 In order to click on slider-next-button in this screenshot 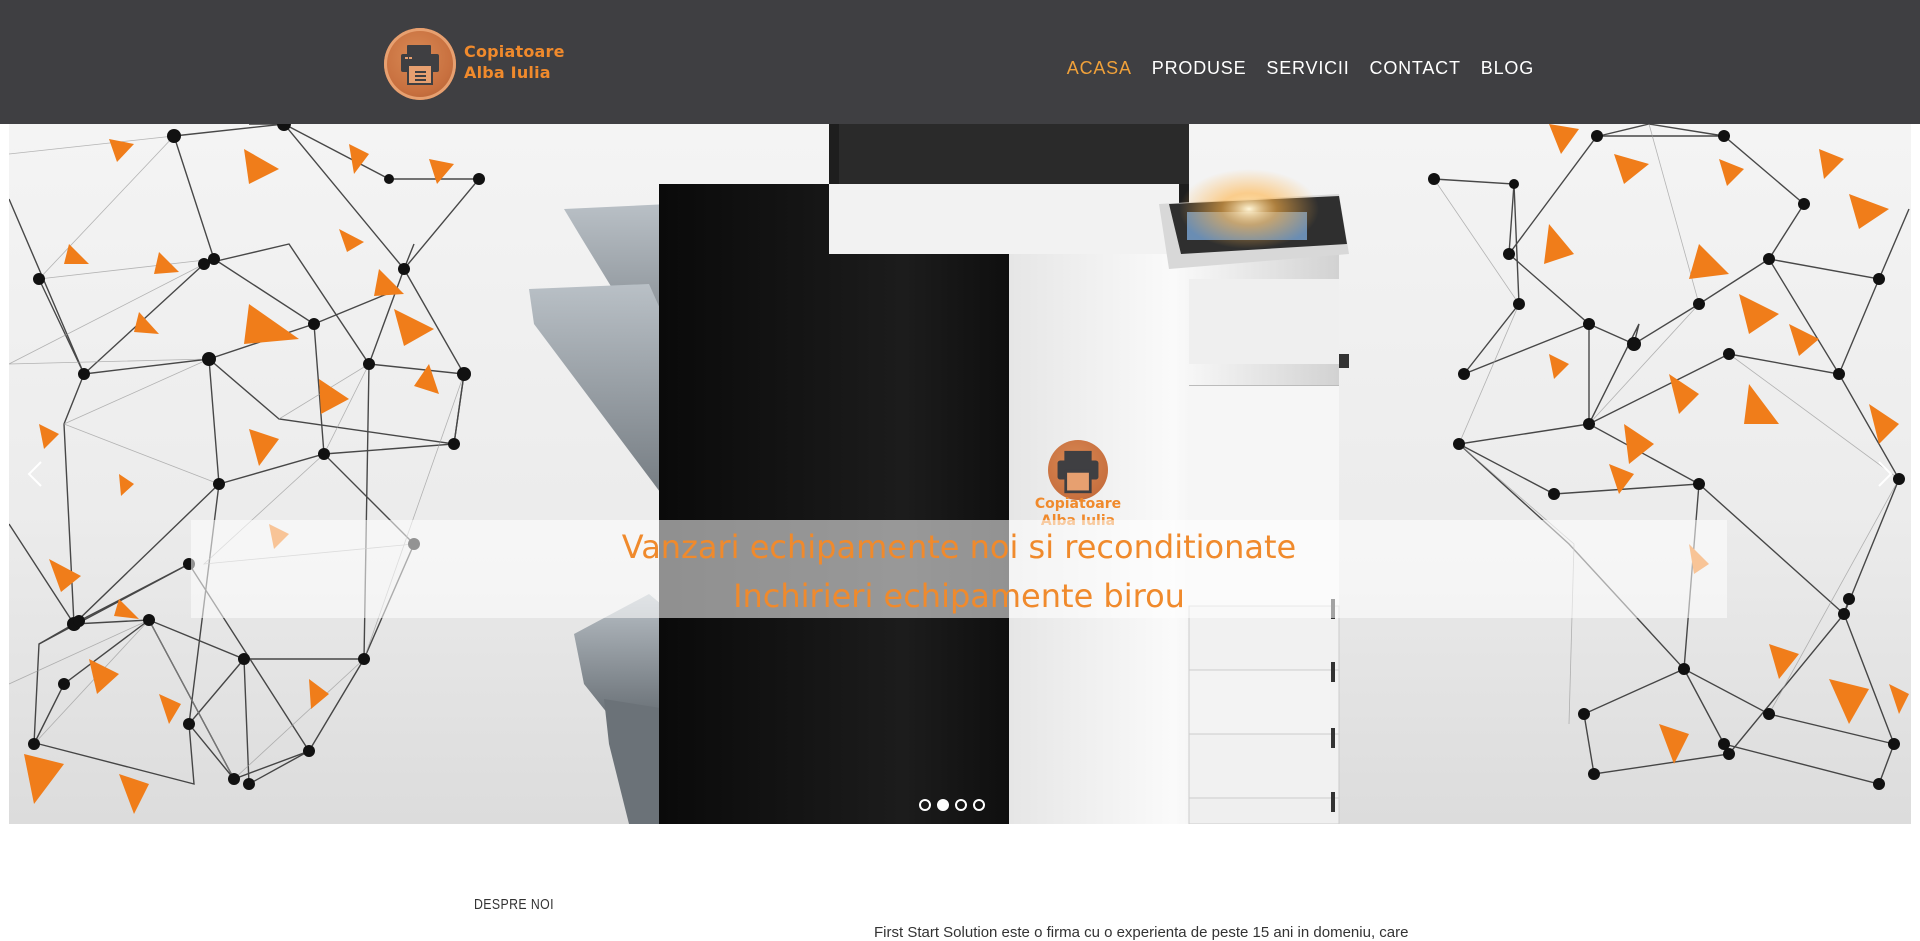, I will do `click(1884, 474)`.